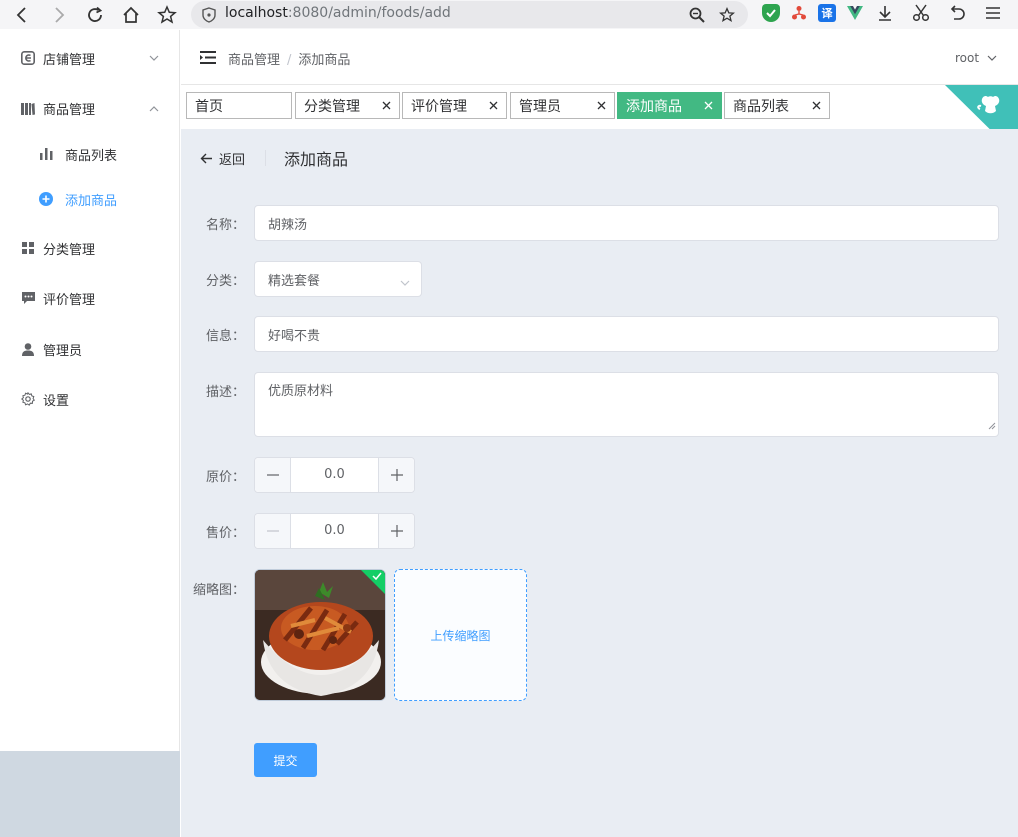  I want to click on tag-add-goods: 添加商品, so click(669, 105).